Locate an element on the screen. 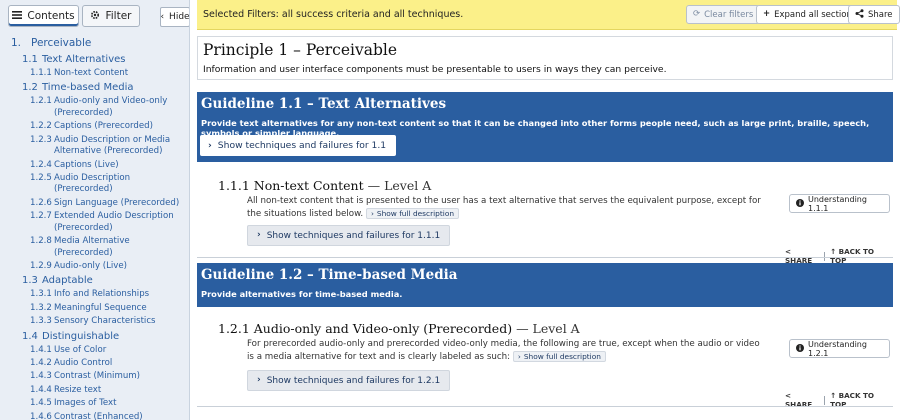 This screenshot has height=420, width=900. toc-item-label: Meaningful Sequence is located at coordinates (100, 307).